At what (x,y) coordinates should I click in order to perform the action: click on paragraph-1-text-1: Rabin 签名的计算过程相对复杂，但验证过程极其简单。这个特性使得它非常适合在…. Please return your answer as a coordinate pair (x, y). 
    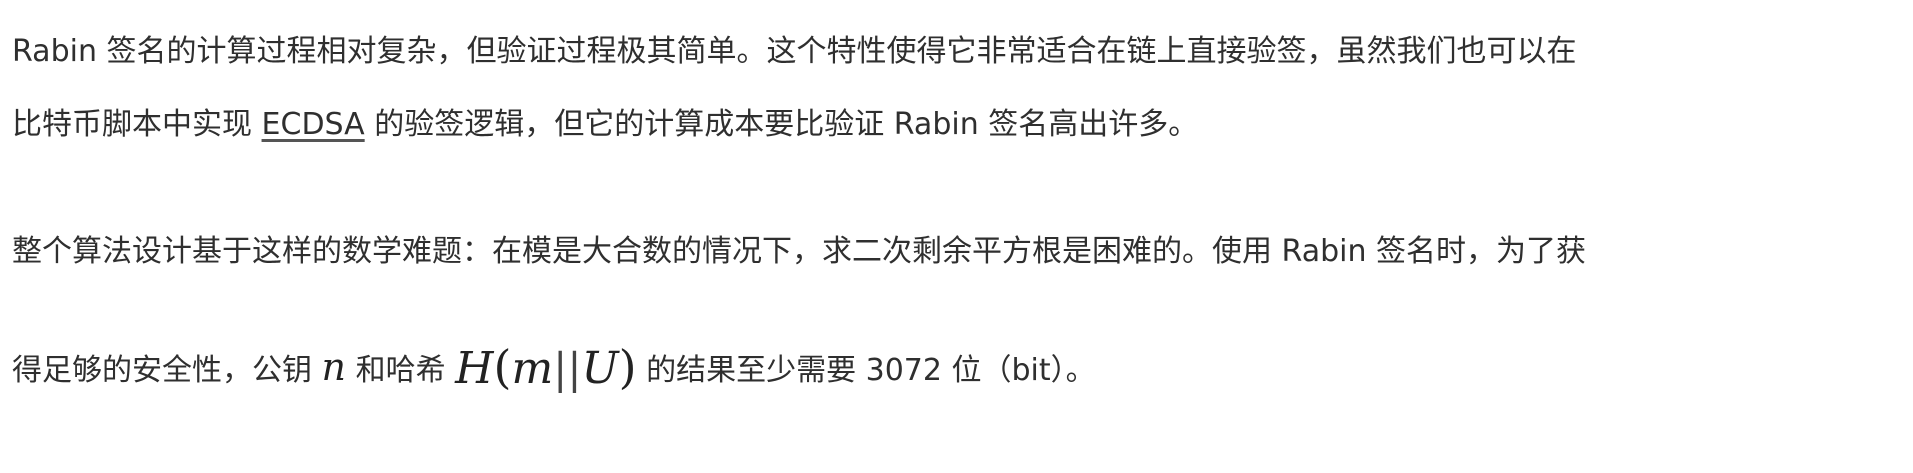
    Looking at the image, I should click on (794, 51).